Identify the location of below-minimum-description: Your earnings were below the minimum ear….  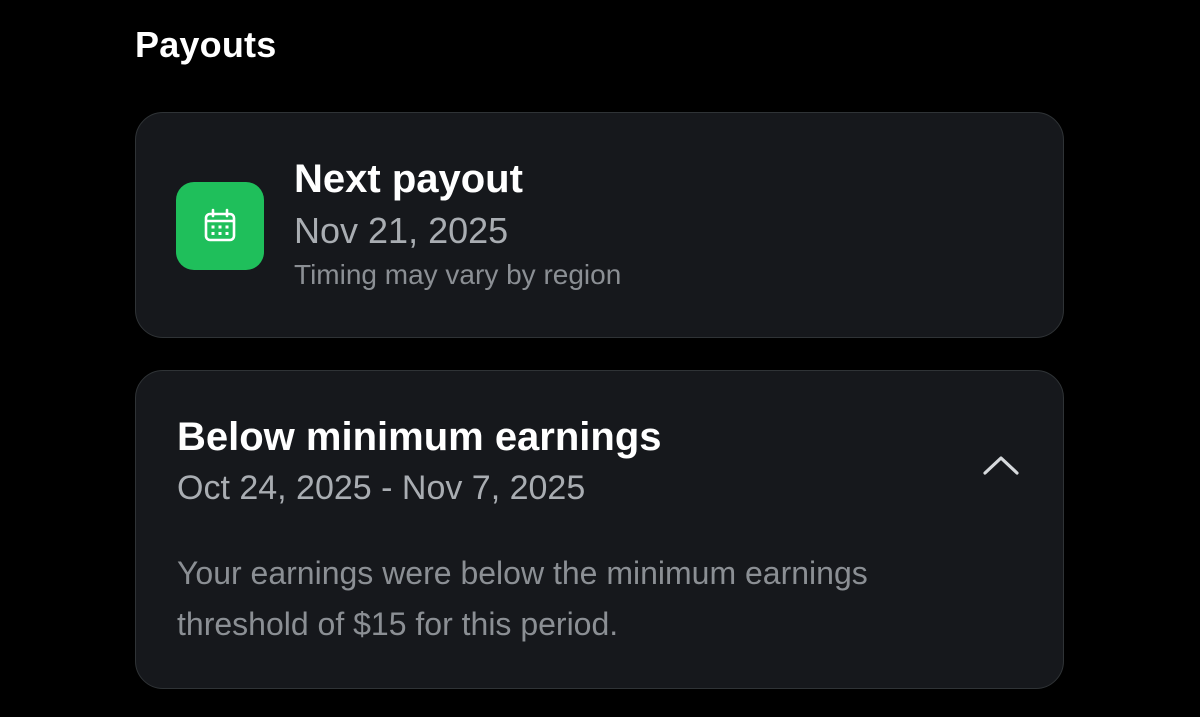
(522, 598).